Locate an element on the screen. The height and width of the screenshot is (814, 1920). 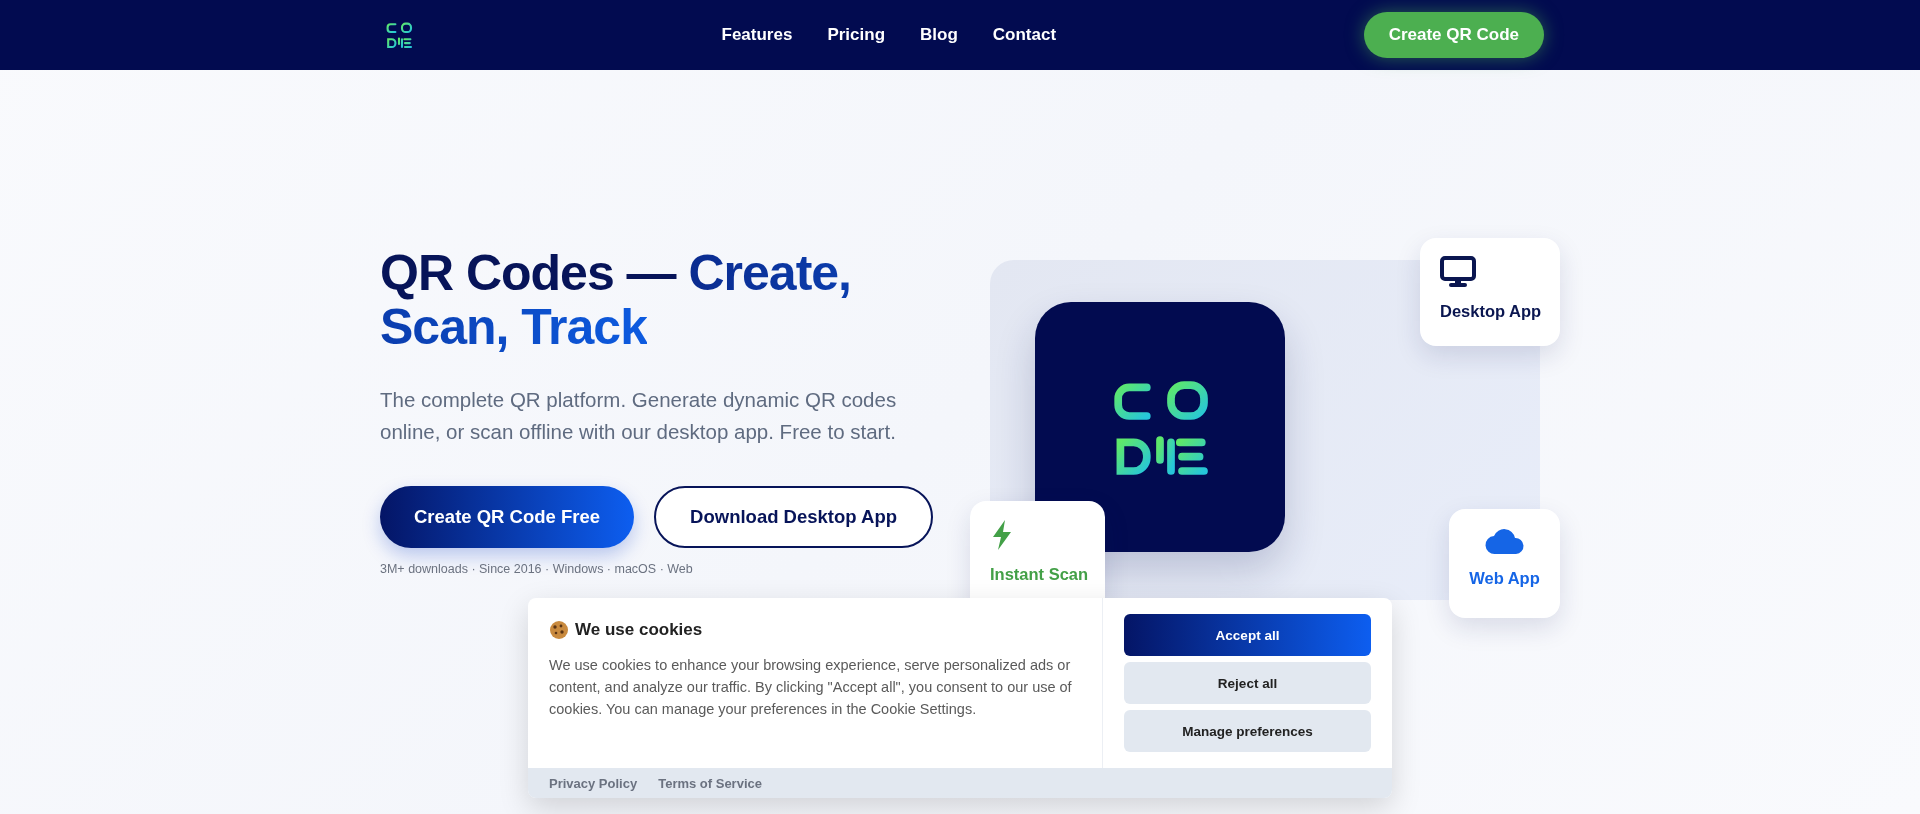
logo-icon is located at coordinates (399, 35).